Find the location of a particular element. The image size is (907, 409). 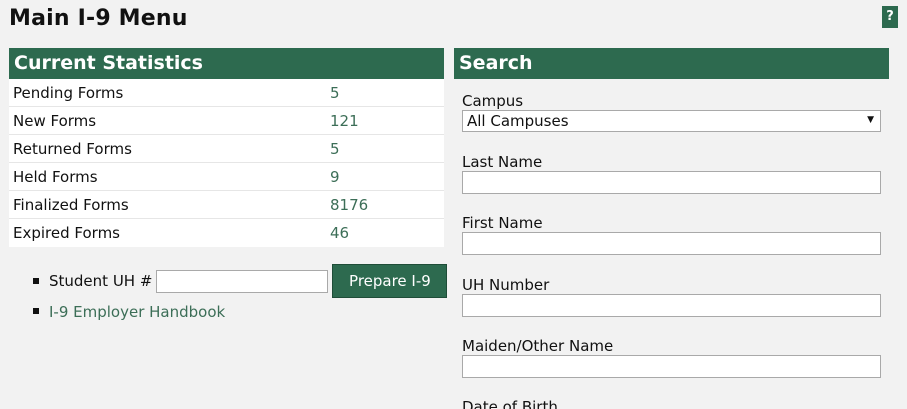

stats-label: Finalized Forms is located at coordinates (71, 204).